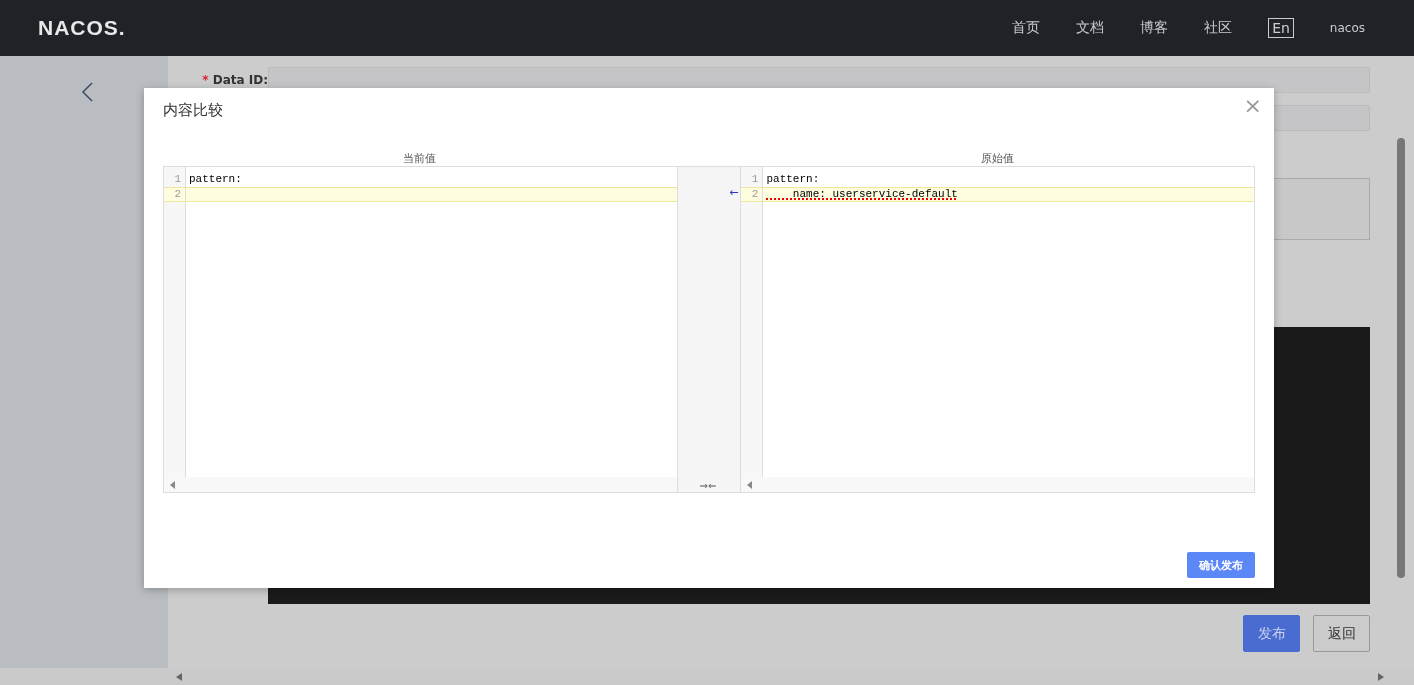  Describe the element at coordinates (193, 110) in the screenshot. I see `dialog-title: 内容比较` at that location.